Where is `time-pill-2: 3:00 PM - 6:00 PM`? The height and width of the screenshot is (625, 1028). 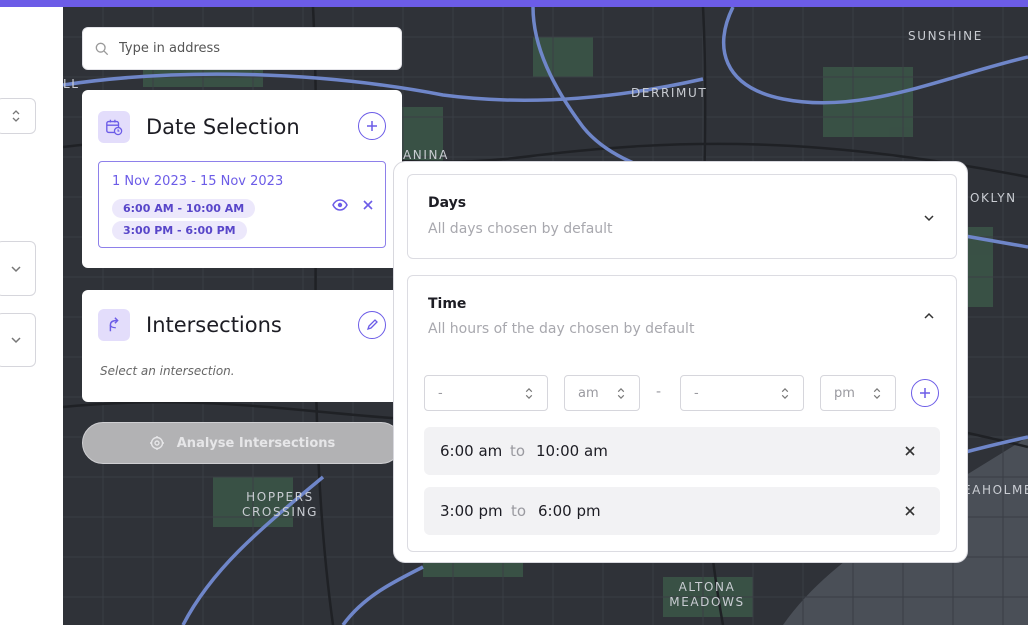
time-pill-2: 3:00 PM - 6:00 PM is located at coordinates (179, 230).